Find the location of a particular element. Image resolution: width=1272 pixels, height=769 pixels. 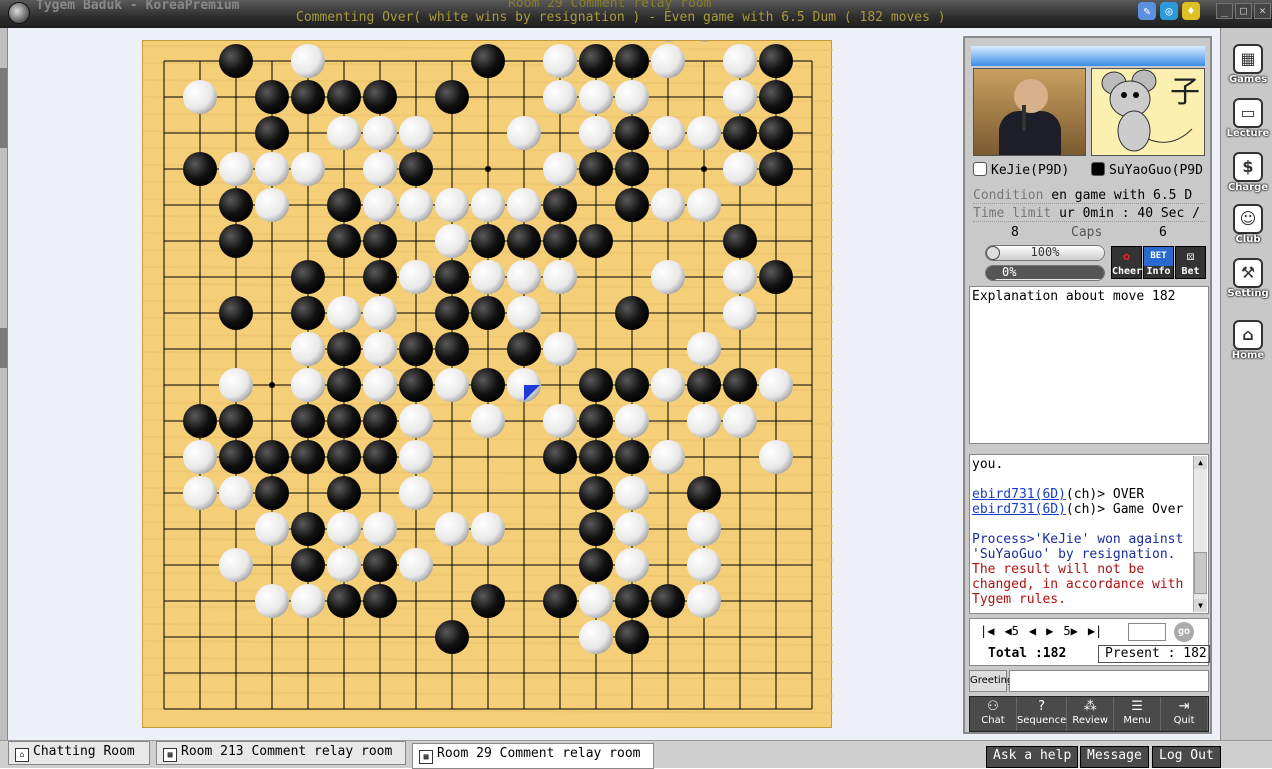

logout-button: Log Out is located at coordinates (1186, 757).